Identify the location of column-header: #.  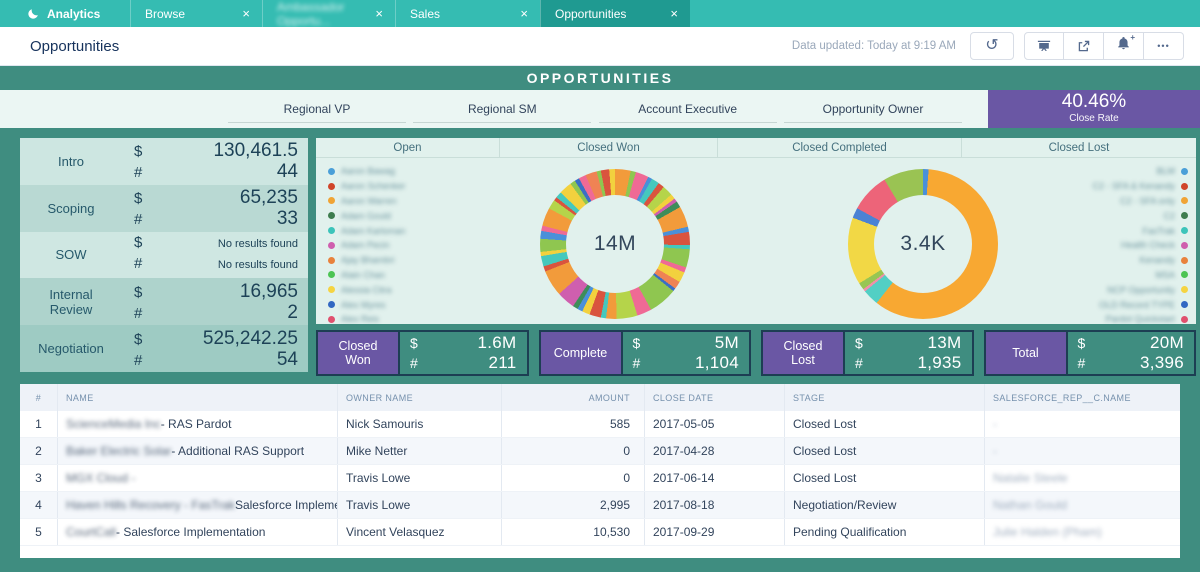
(39, 397).